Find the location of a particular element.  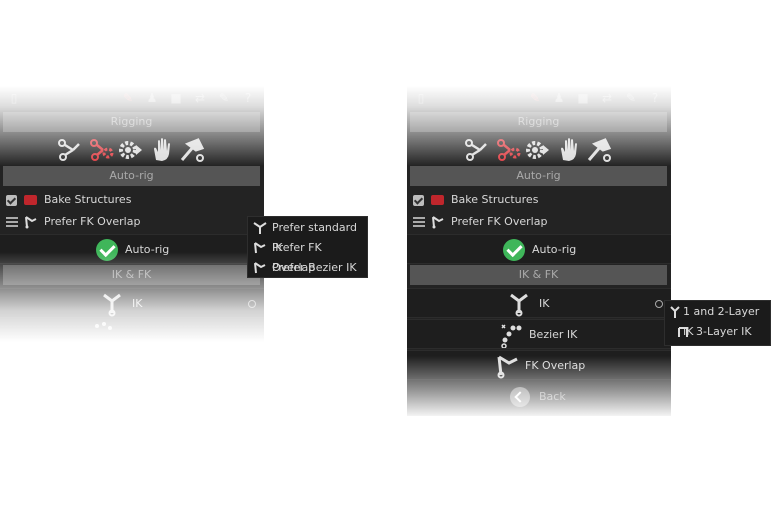

back-button: Back is located at coordinates (539, 397).